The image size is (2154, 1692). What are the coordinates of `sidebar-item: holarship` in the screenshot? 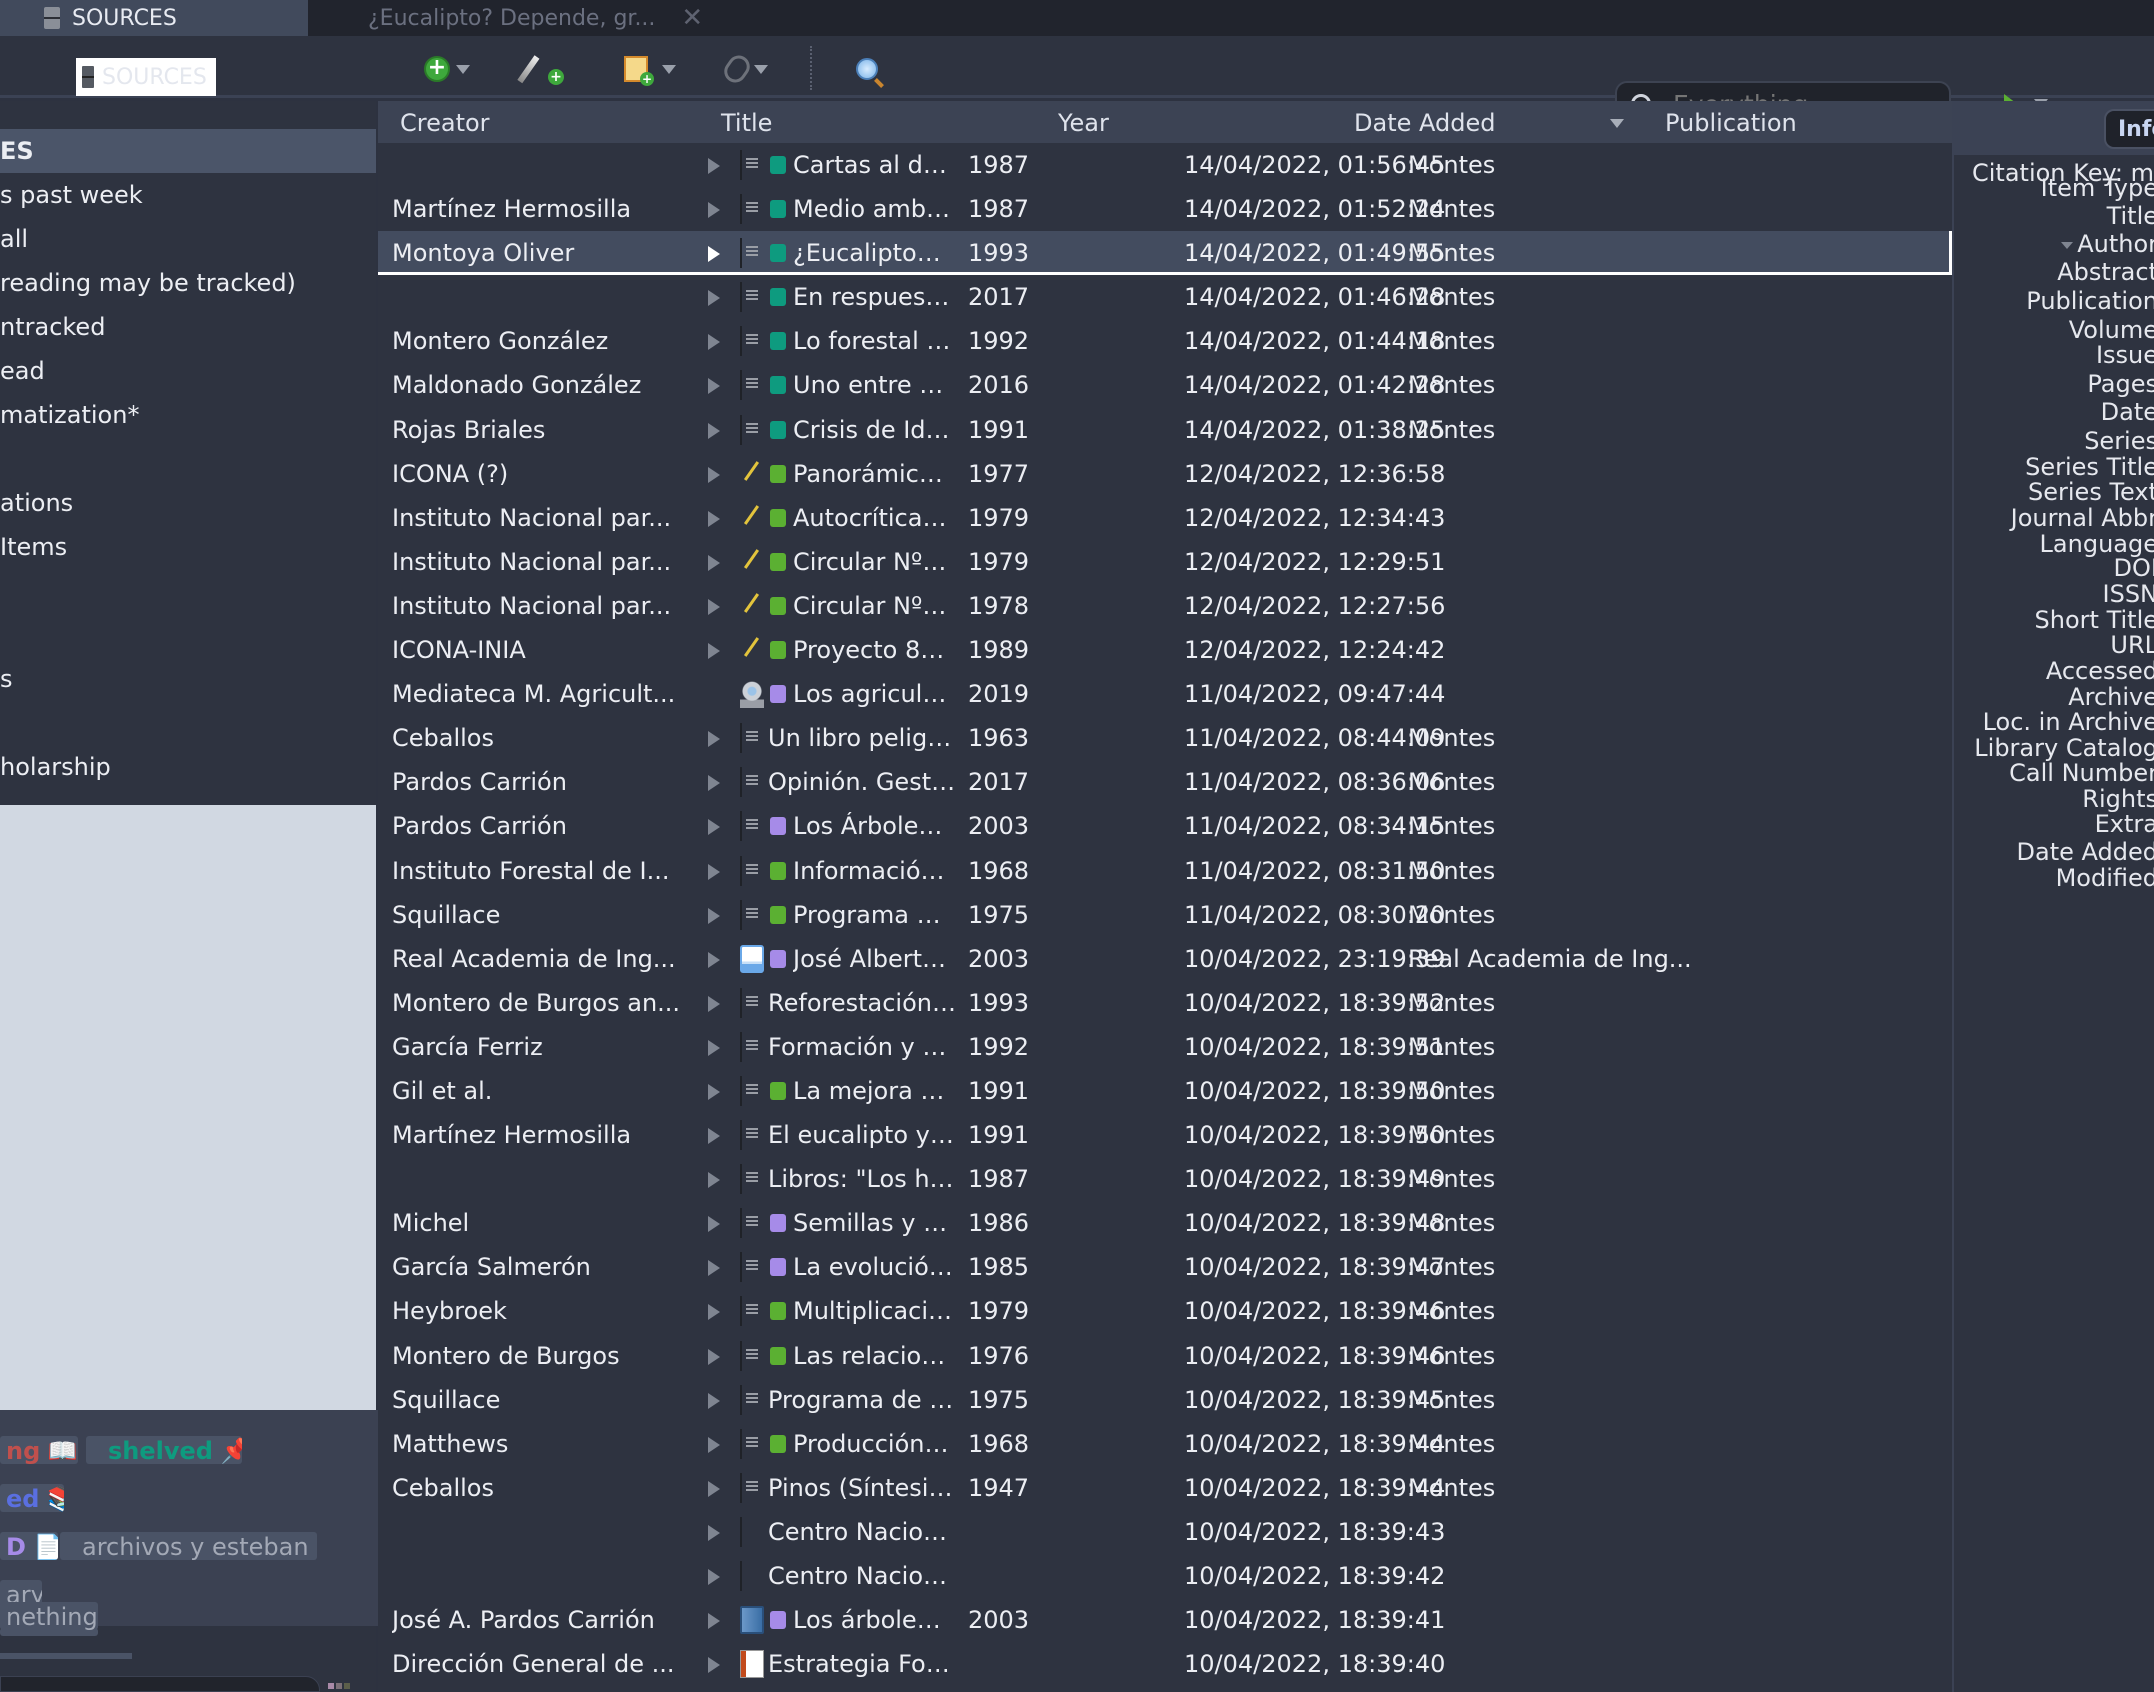 It's located at (188, 767).